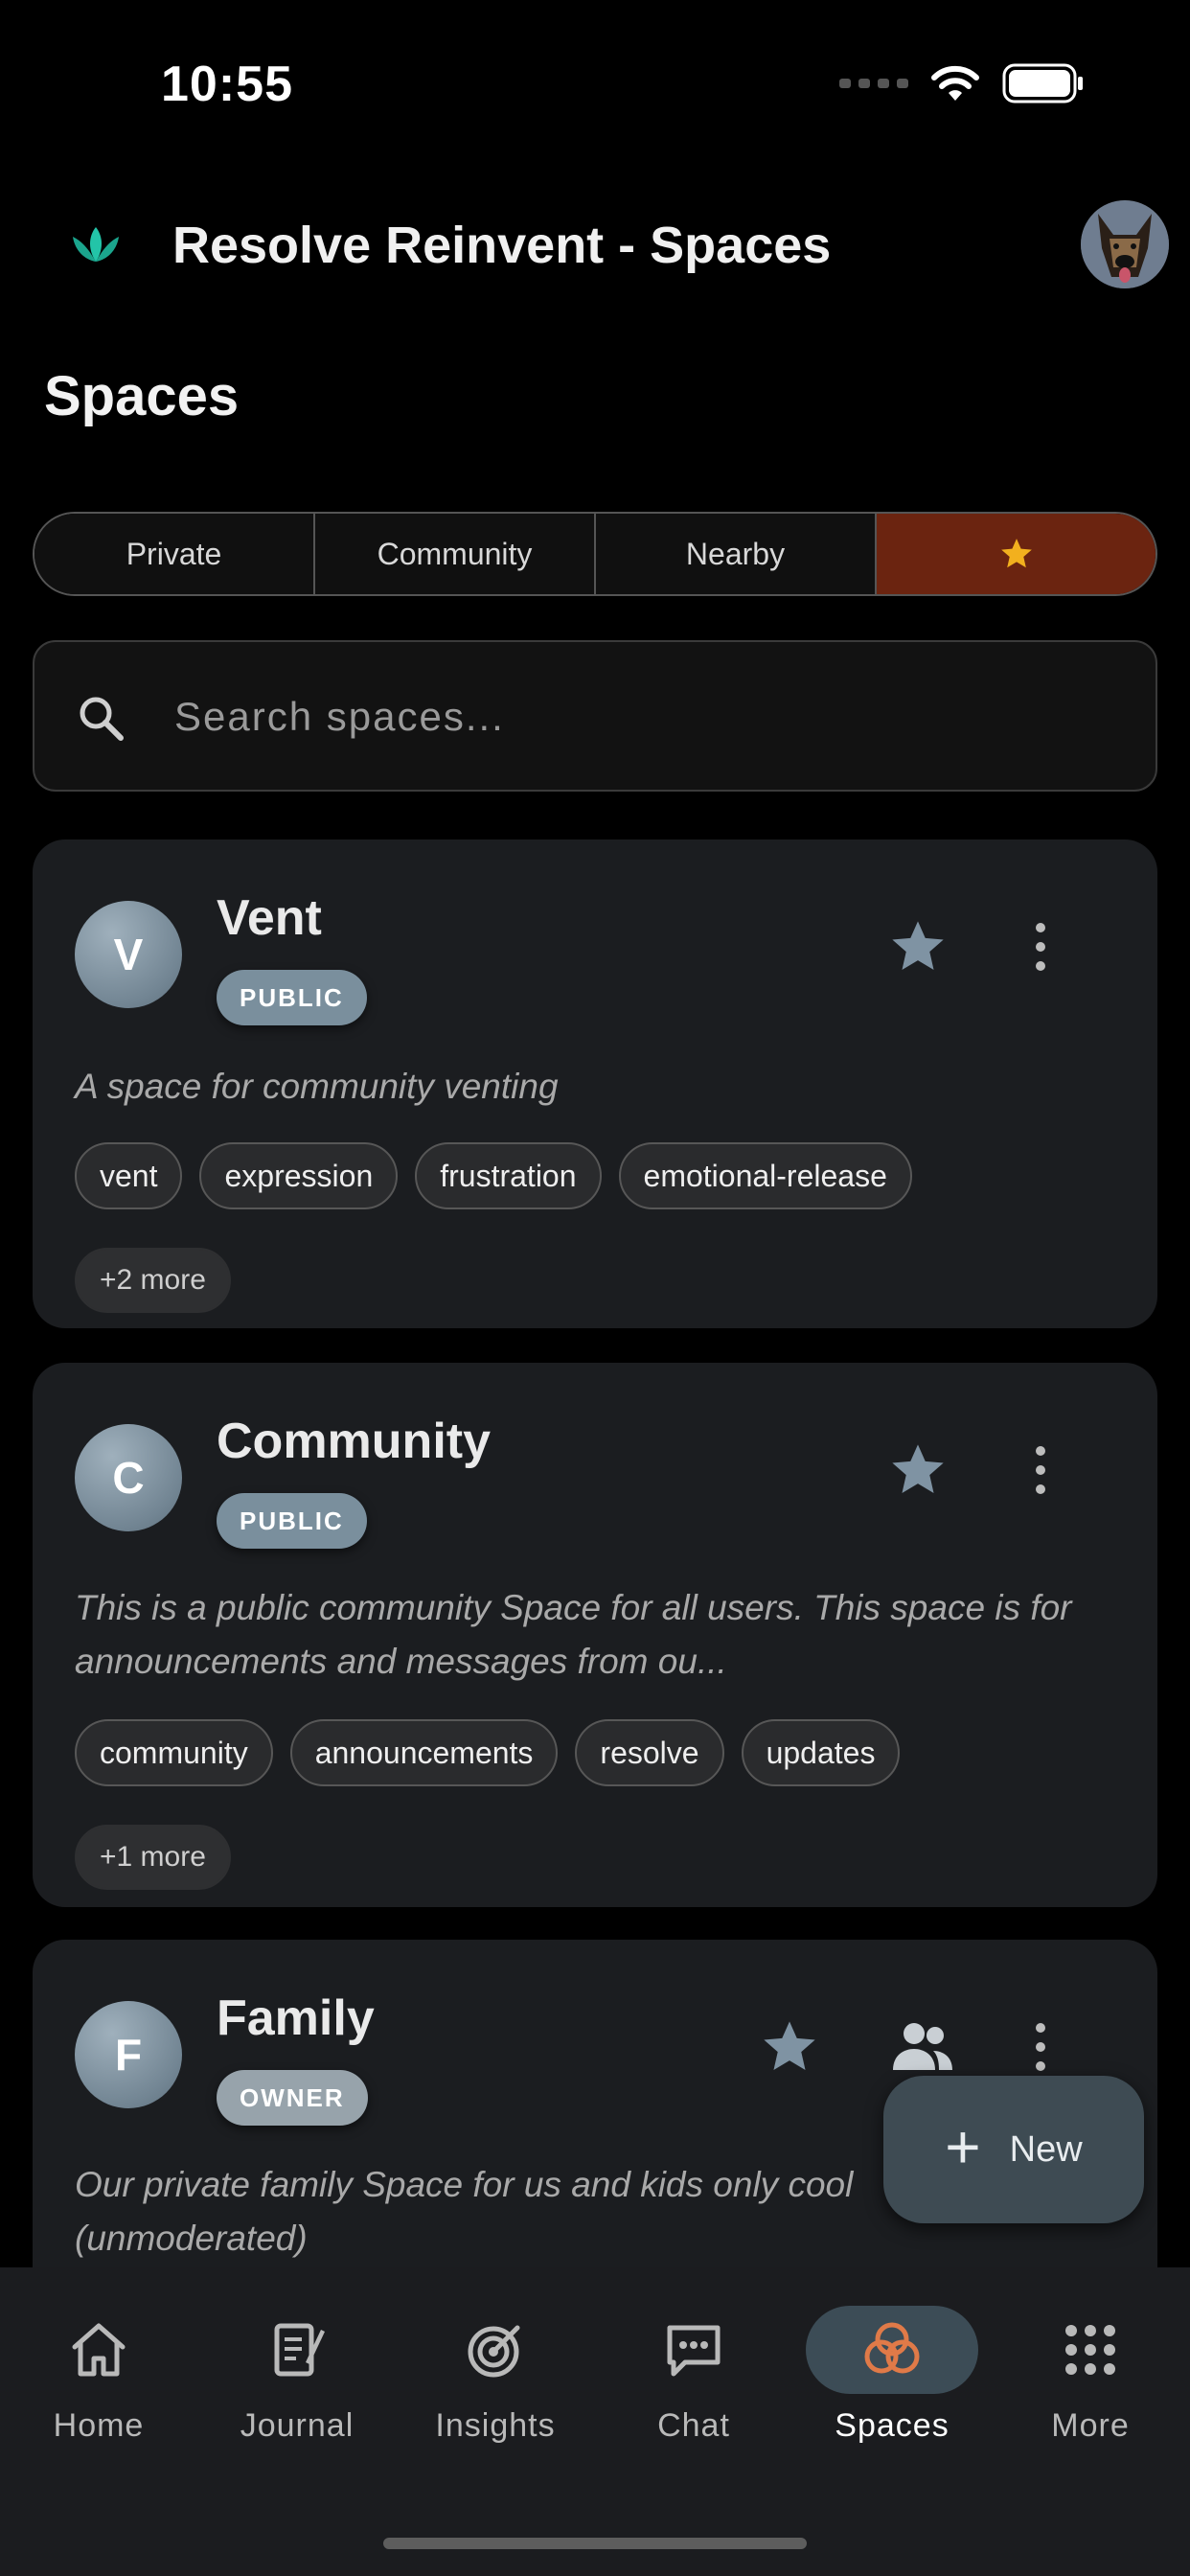  Describe the element at coordinates (297, 2425) in the screenshot. I see `nav-label: Journal` at that location.